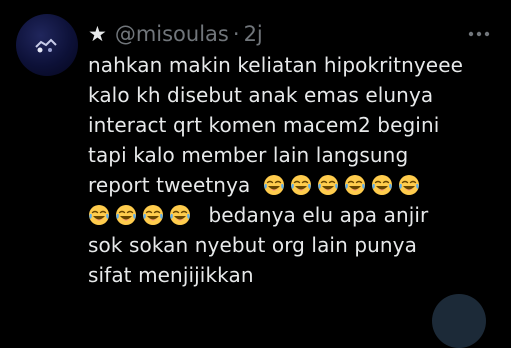 This screenshot has height=348, width=511. What do you see at coordinates (264, 125) in the screenshot?
I see `tweet-line: interact qrt komen macem2 begini` at bounding box center [264, 125].